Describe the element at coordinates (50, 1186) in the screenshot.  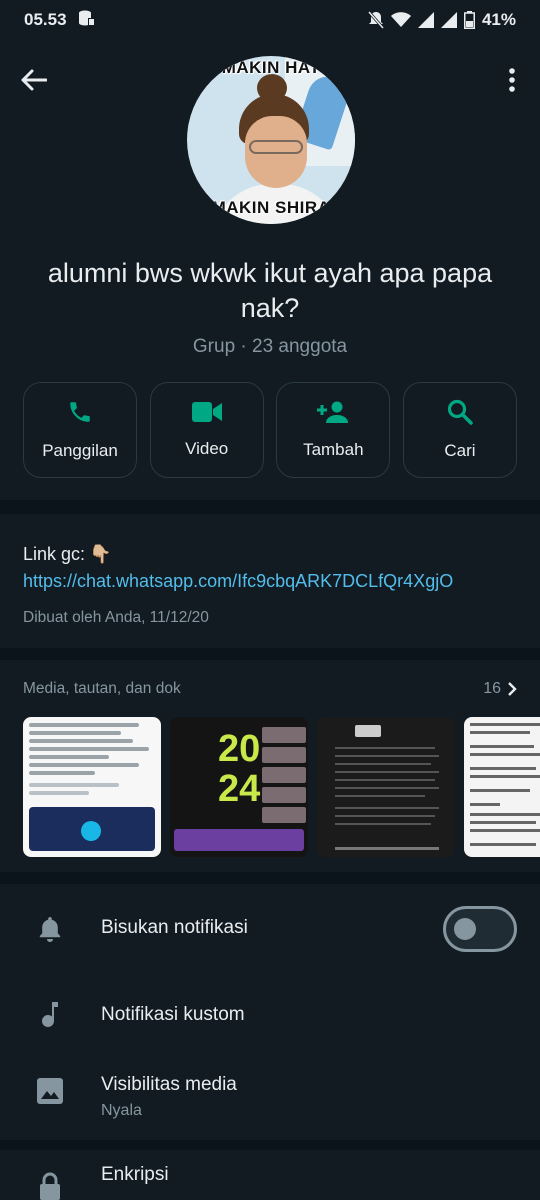
I see `lock-icon` at that location.